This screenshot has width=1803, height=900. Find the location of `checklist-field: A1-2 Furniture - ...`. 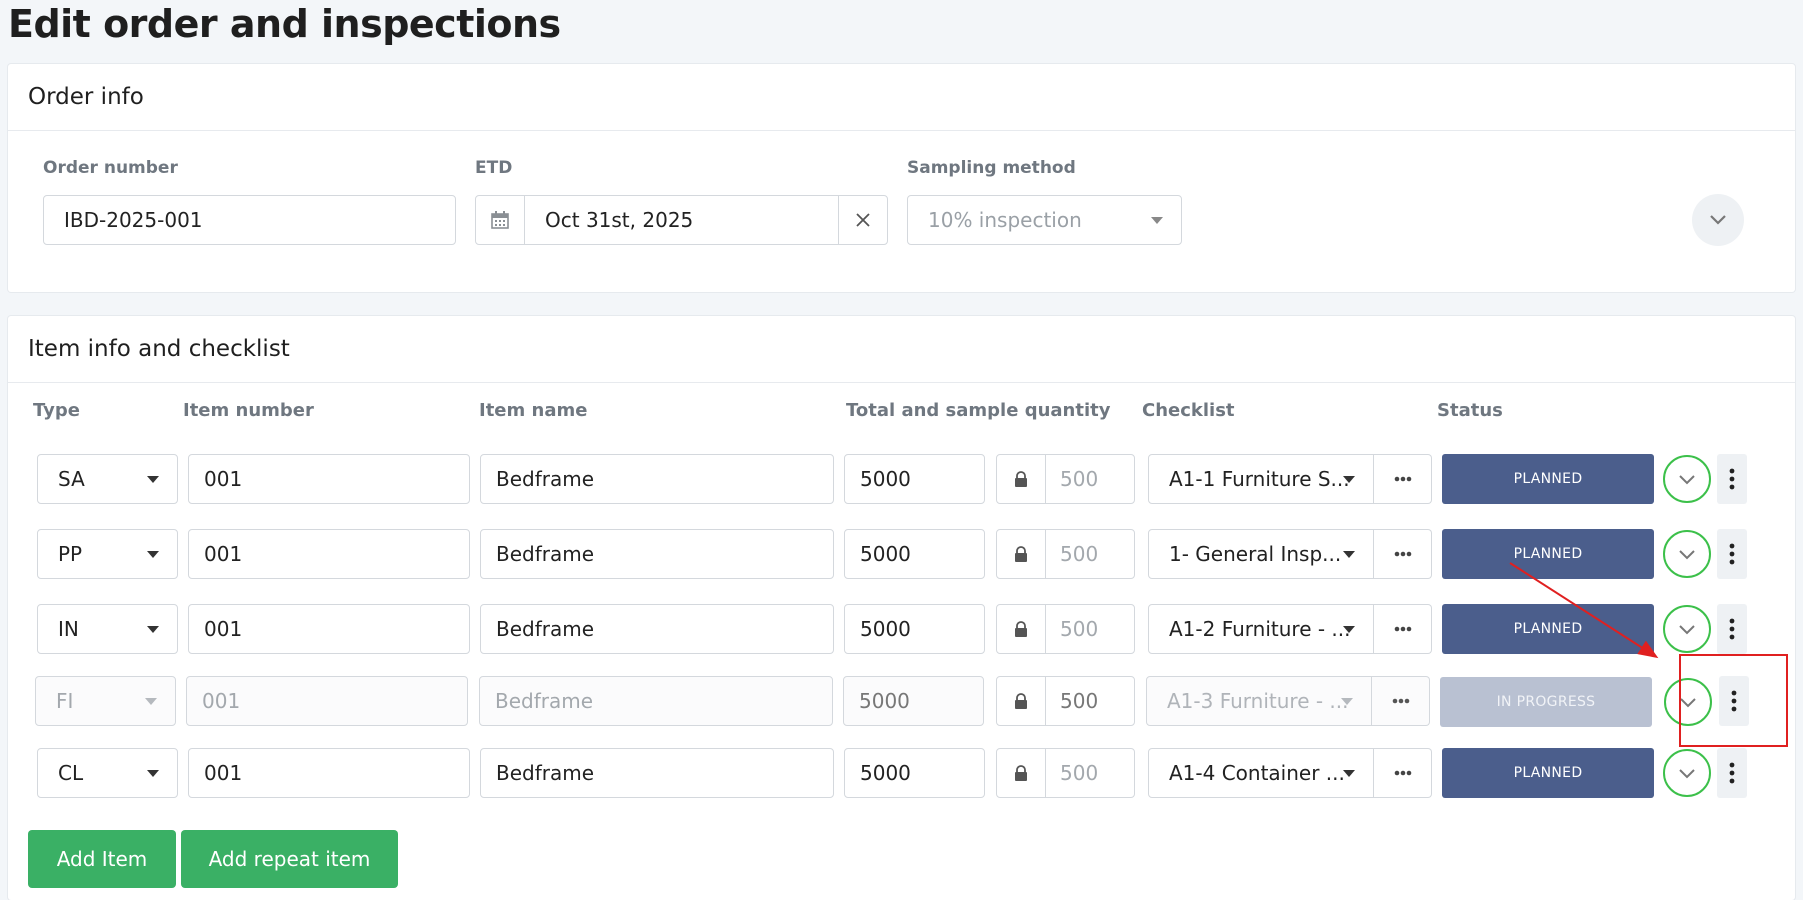

checklist-field: A1-2 Furniture - ... is located at coordinates (1290, 629).